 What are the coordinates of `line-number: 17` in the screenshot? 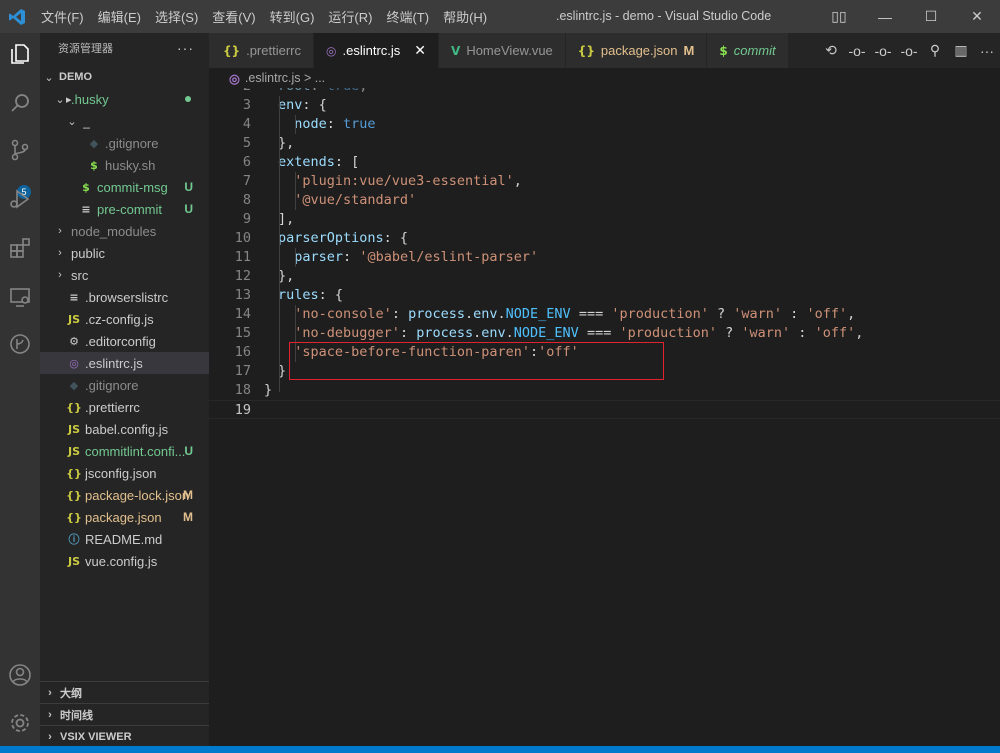 It's located at (242, 371).